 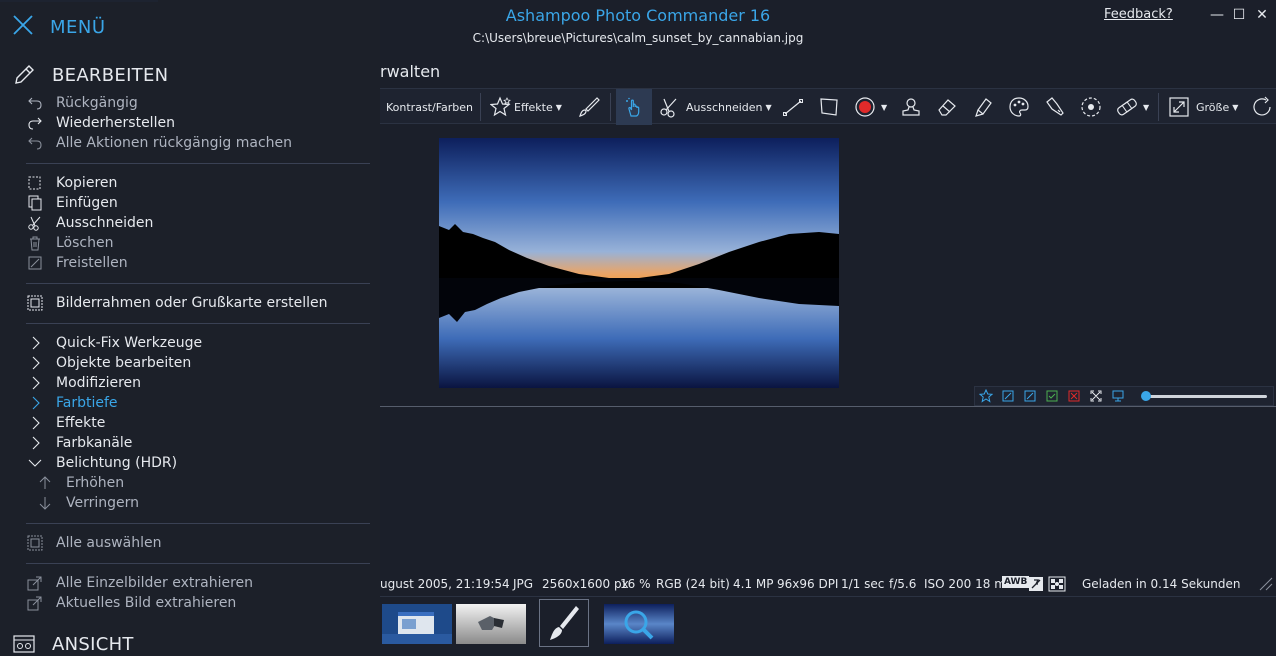 I want to click on contrast-colors-button: Kontrast/Farben, so click(x=429, y=107).